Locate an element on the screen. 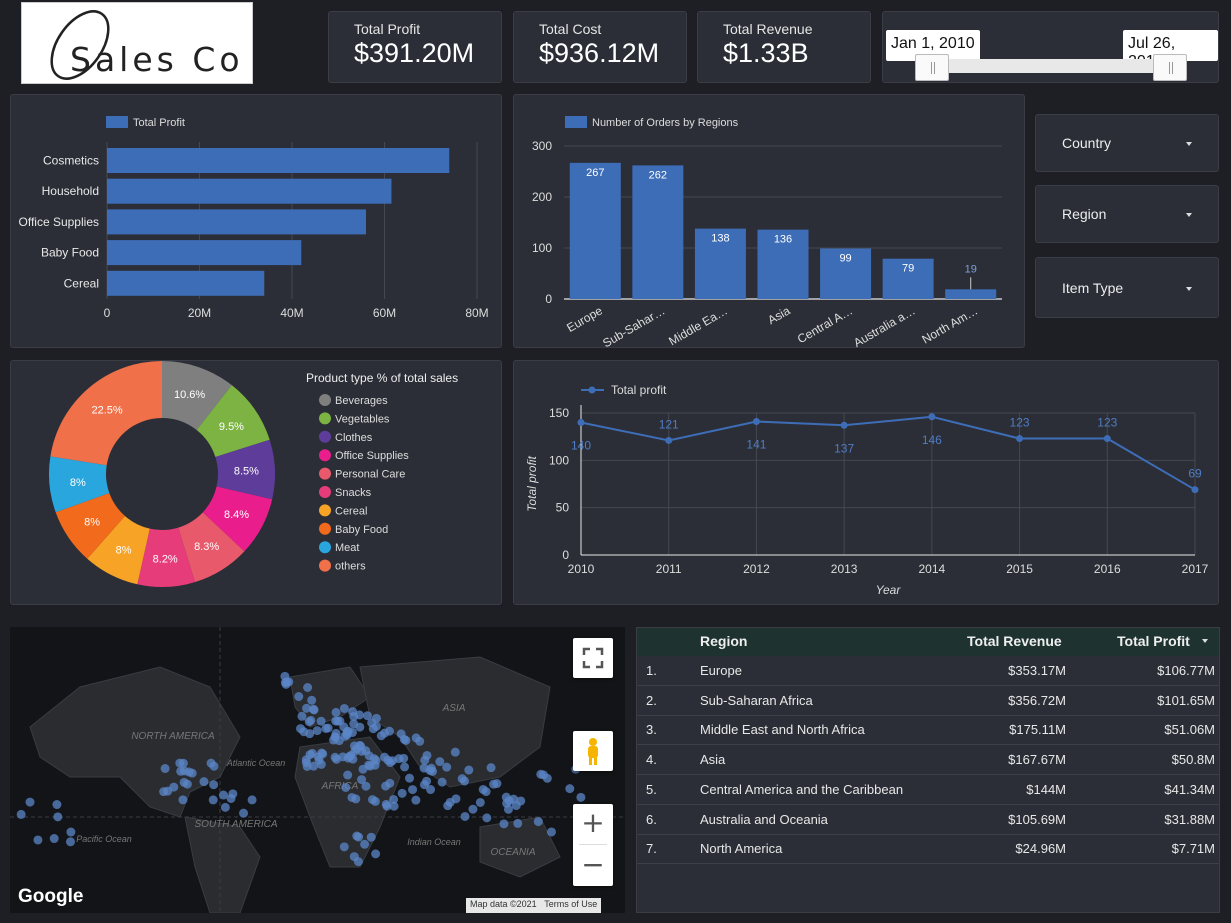 Image resolution: width=1231 pixels, height=923 pixels. data-label: 267 is located at coordinates (595, 173).